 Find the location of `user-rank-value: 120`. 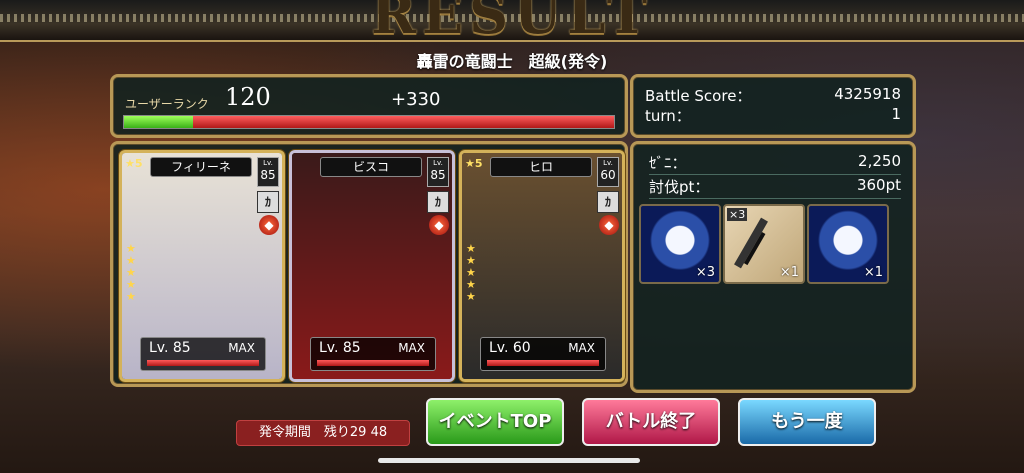

user-rank-value: 120 is located at coordinates (248, 97).